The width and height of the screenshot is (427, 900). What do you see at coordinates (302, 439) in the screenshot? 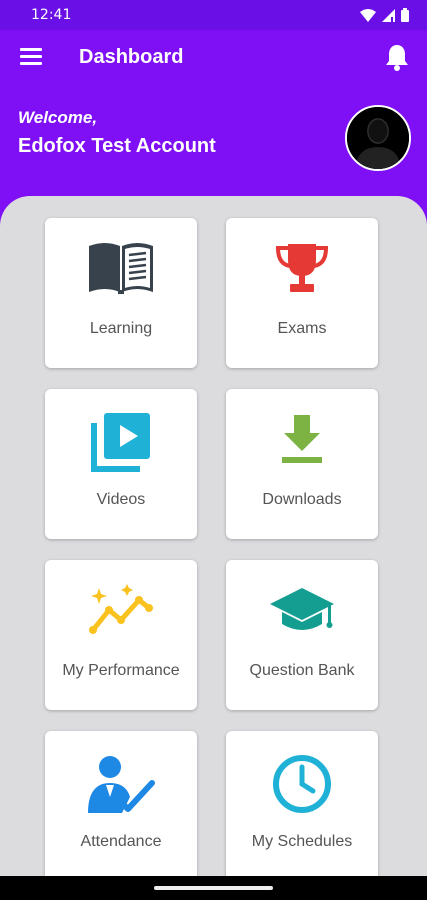
I see `download-icon` at bounding box center [302, 439].